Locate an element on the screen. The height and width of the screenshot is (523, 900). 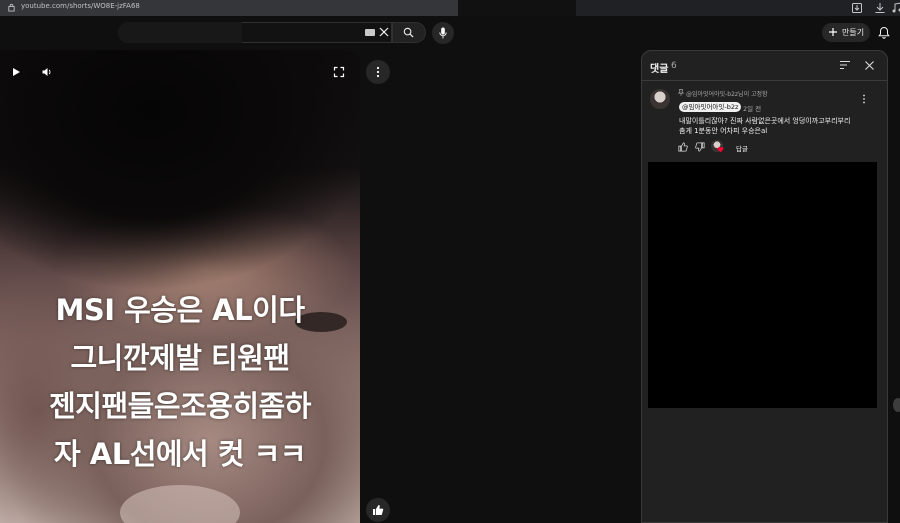
comments-media-placeholder is located at coordinates (762, 285).